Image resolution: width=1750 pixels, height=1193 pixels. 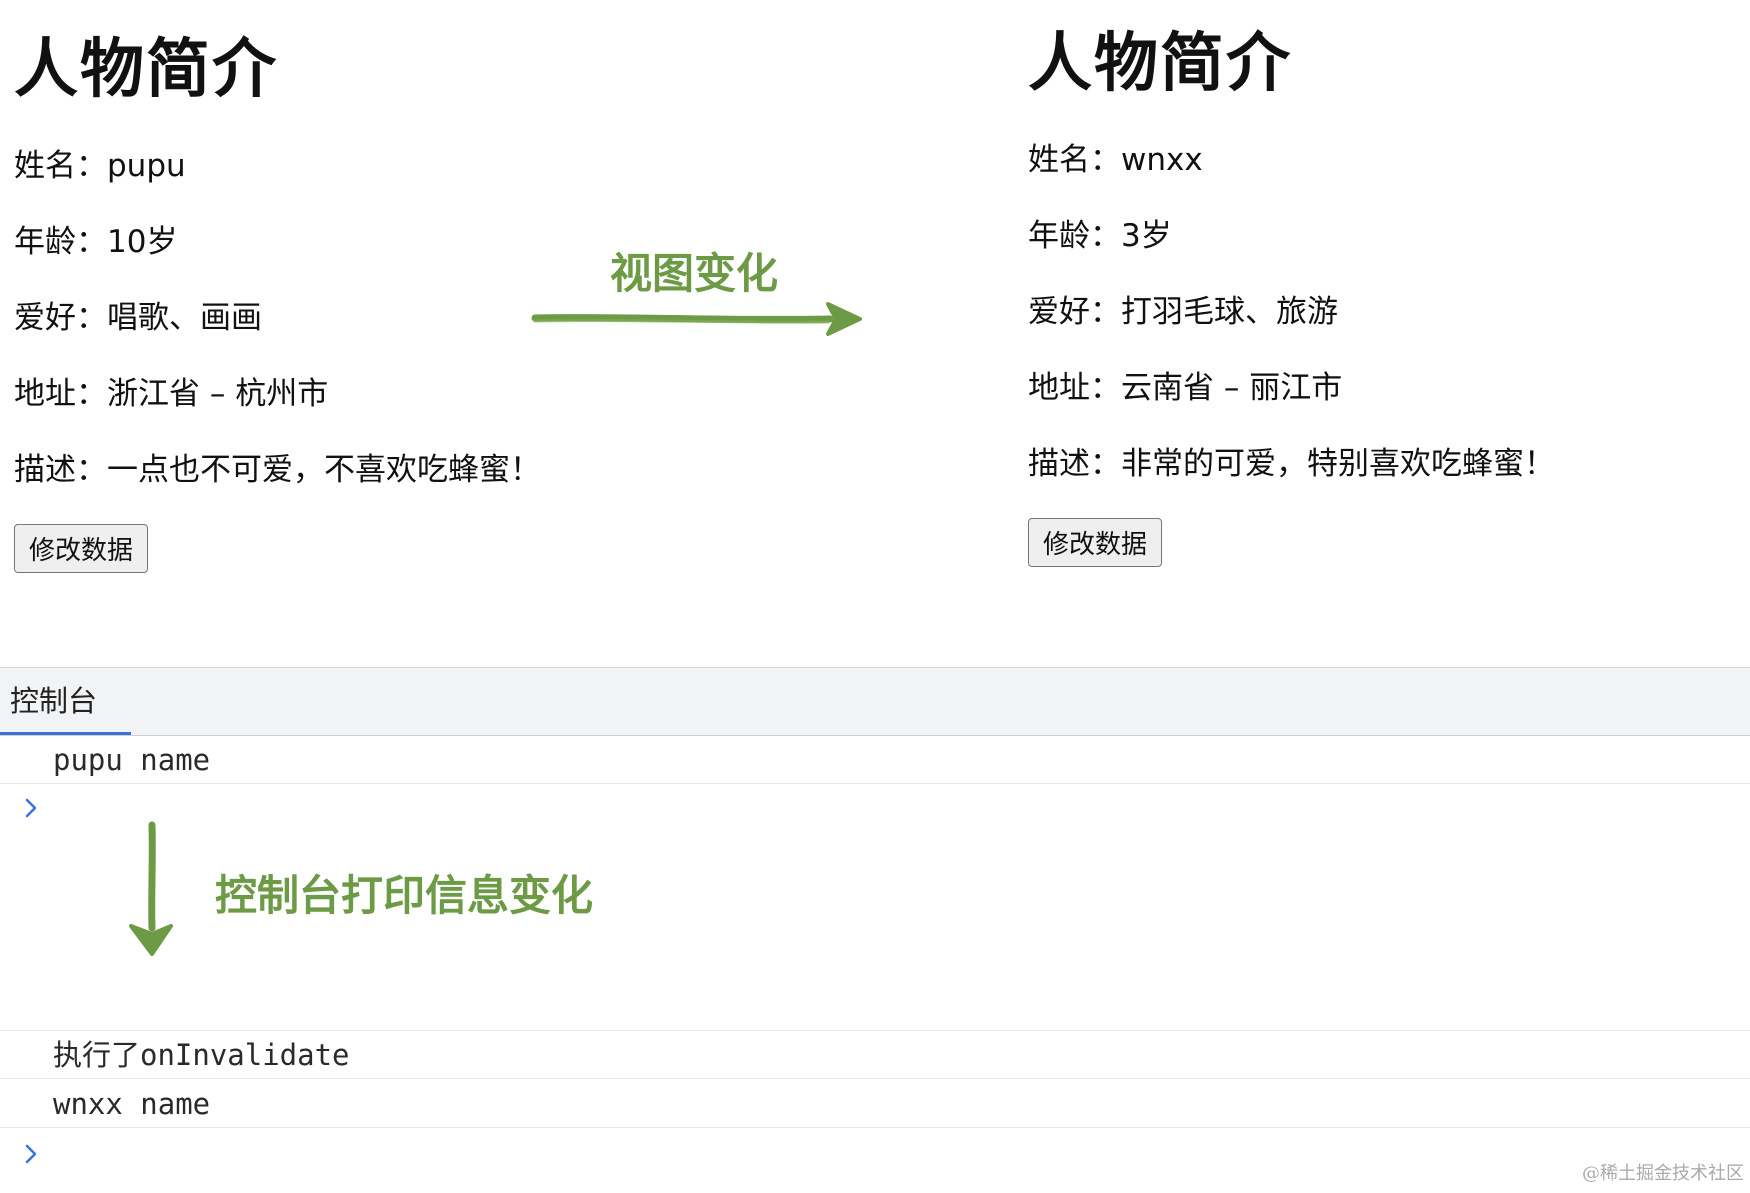 I want to click on watermark: @稀土掘金技术社区, so click(x=1663, y=1173).